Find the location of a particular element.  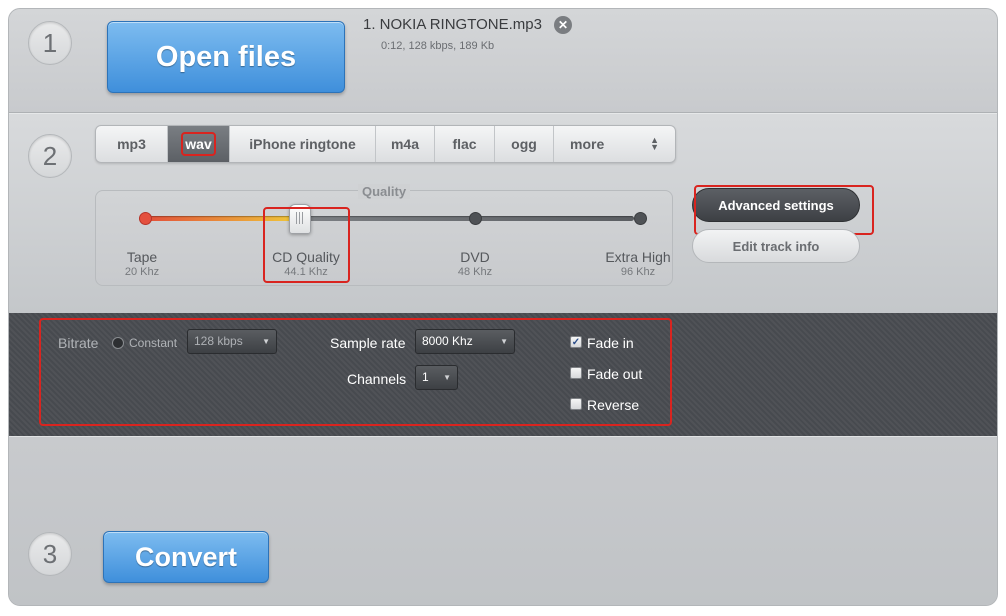

tab-iphone-ringtone: iPhone ringtone is located at coordinates (303, 144).